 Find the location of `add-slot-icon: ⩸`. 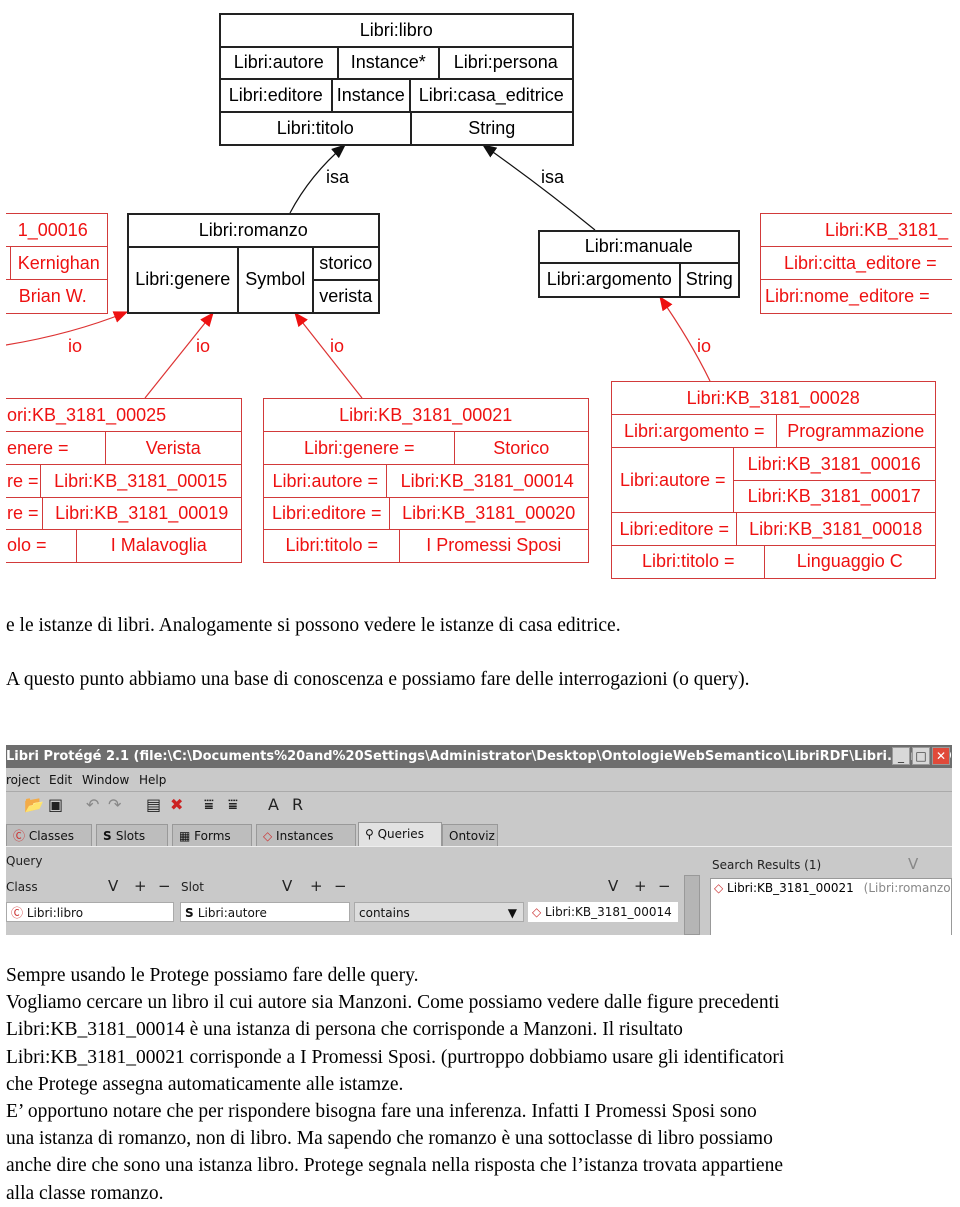

add-slot-icon: ⩸ is located at coordinates (209, 805).